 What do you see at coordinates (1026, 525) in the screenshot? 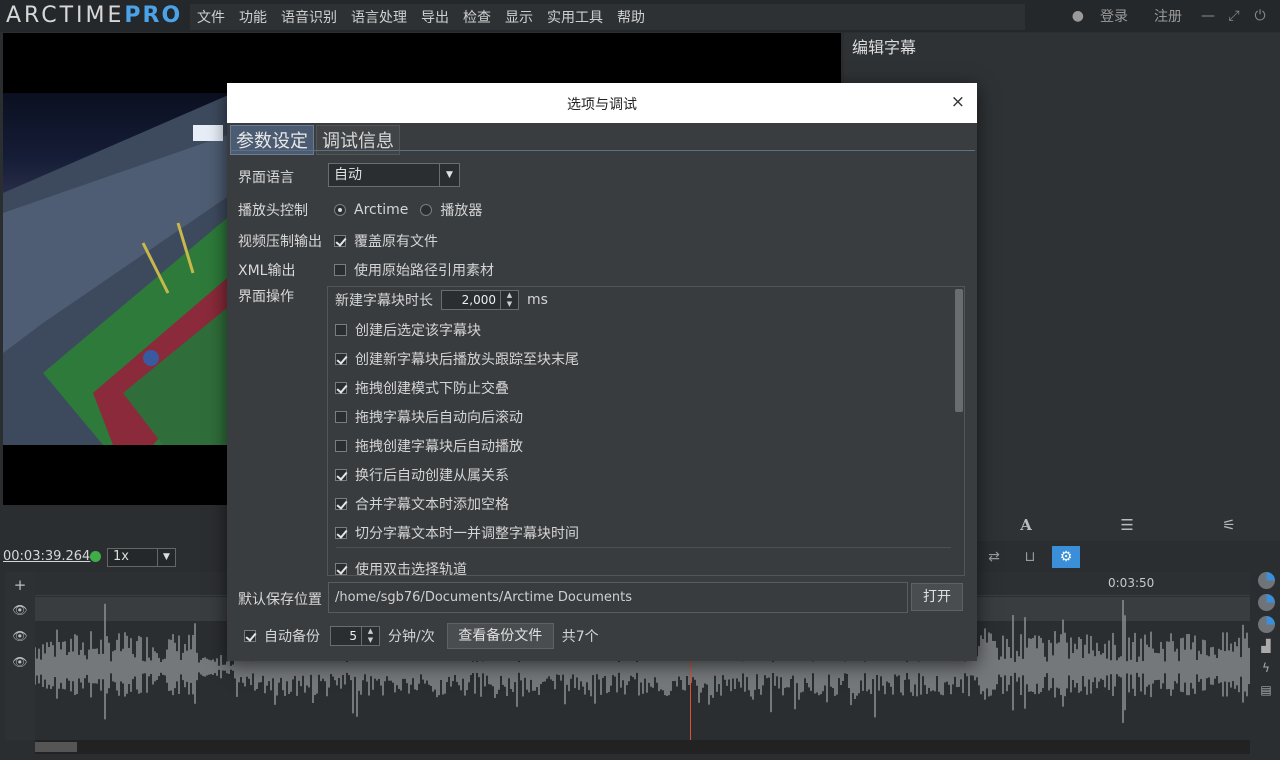
I see `font-icon: A` at bounding box center [1026, 525].